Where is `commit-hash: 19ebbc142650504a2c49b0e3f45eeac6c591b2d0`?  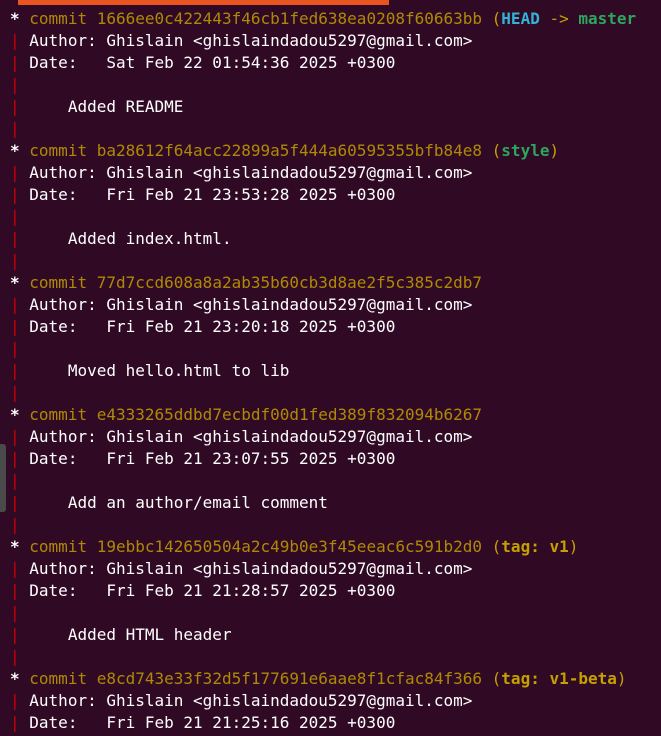 commit-hash: 19ebbc142650504a2c49b0e3f45eeac6c591b2d0 is located at coordinates (289, 546).